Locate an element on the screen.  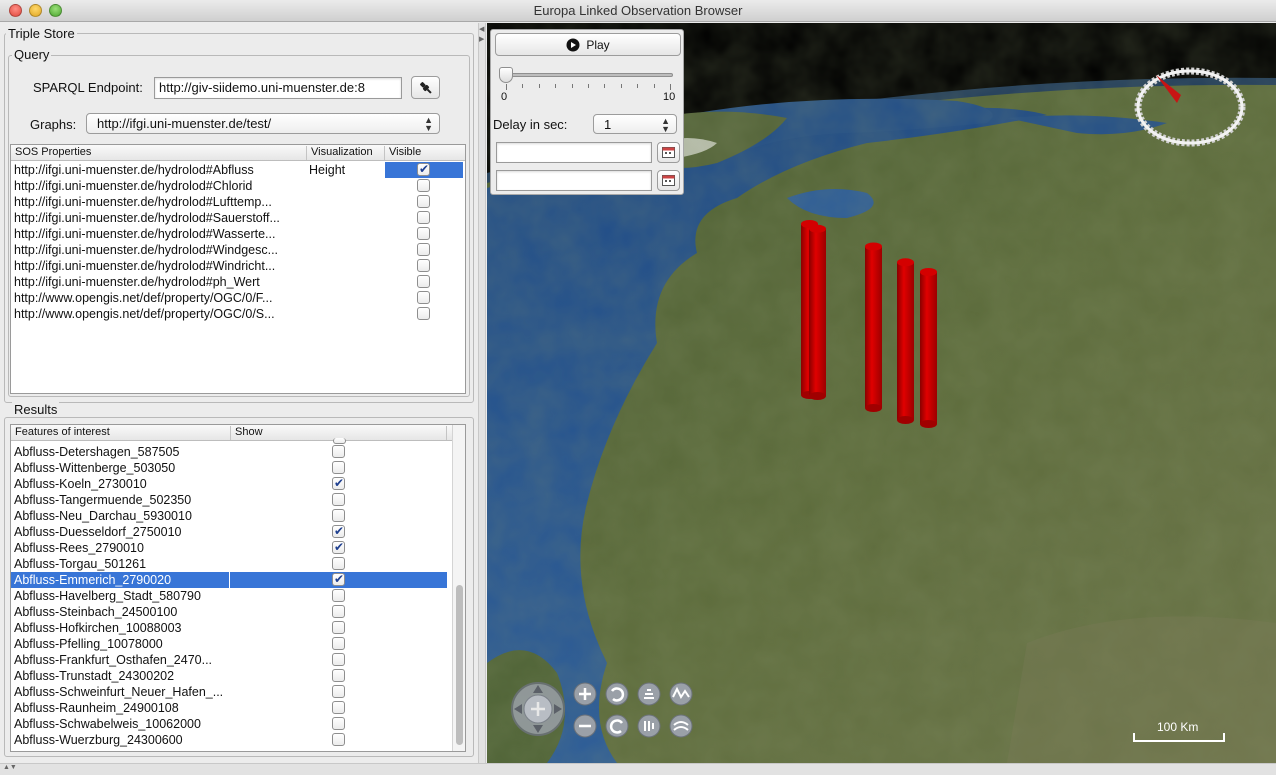
results-table-row: Abfluss-Havelberg_Stadt_580790 is located at coordinates (229, 596).